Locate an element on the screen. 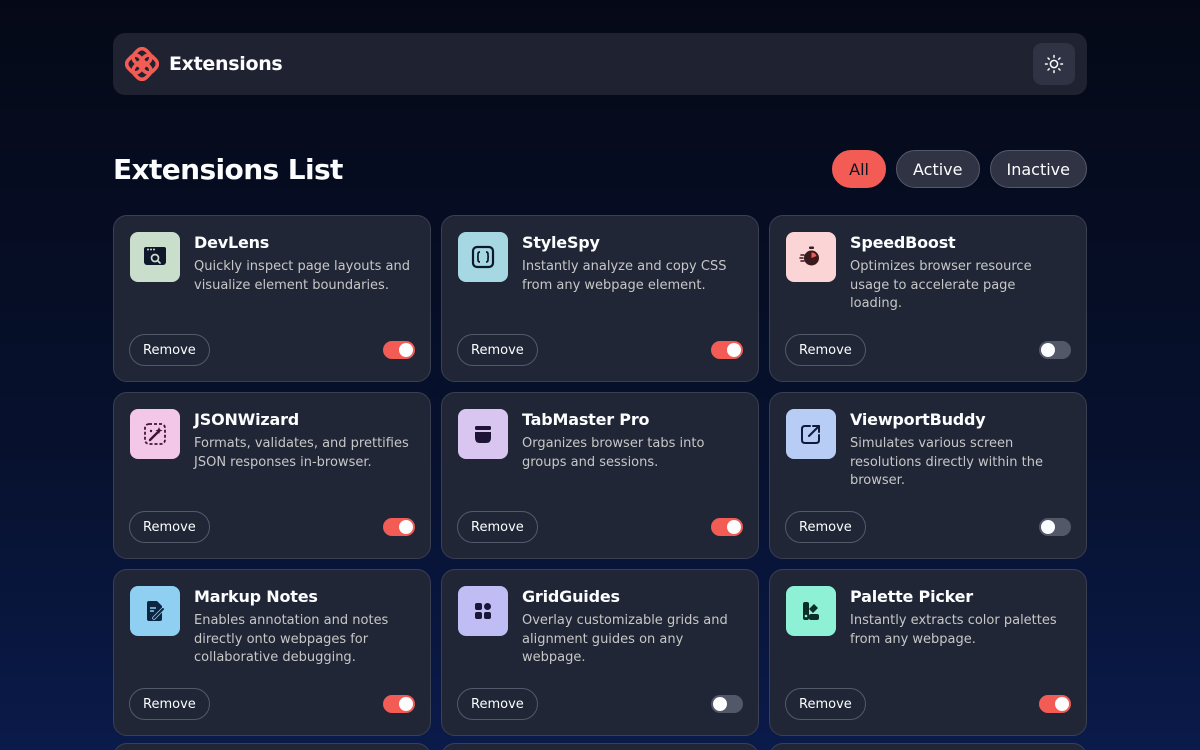 Image resolution: width=1200 pixels, height=750 pixels. stylespy-icon is located at coordinates (483, 257).